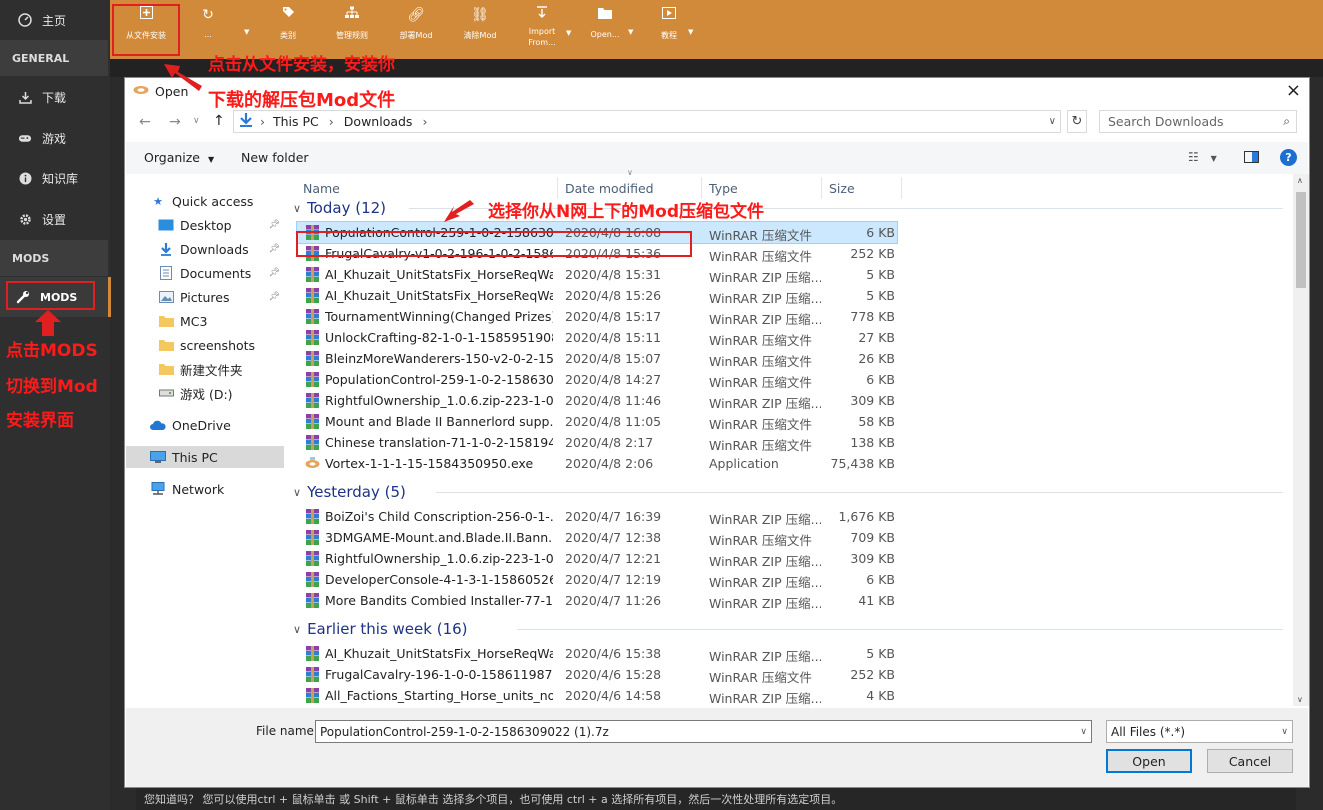 Image resolution: width=1323 pixels, height=810 pixels. Describe the element at coordinates (183, 77) in the screenshot. I see `arrow-to-install-icon` at that location.